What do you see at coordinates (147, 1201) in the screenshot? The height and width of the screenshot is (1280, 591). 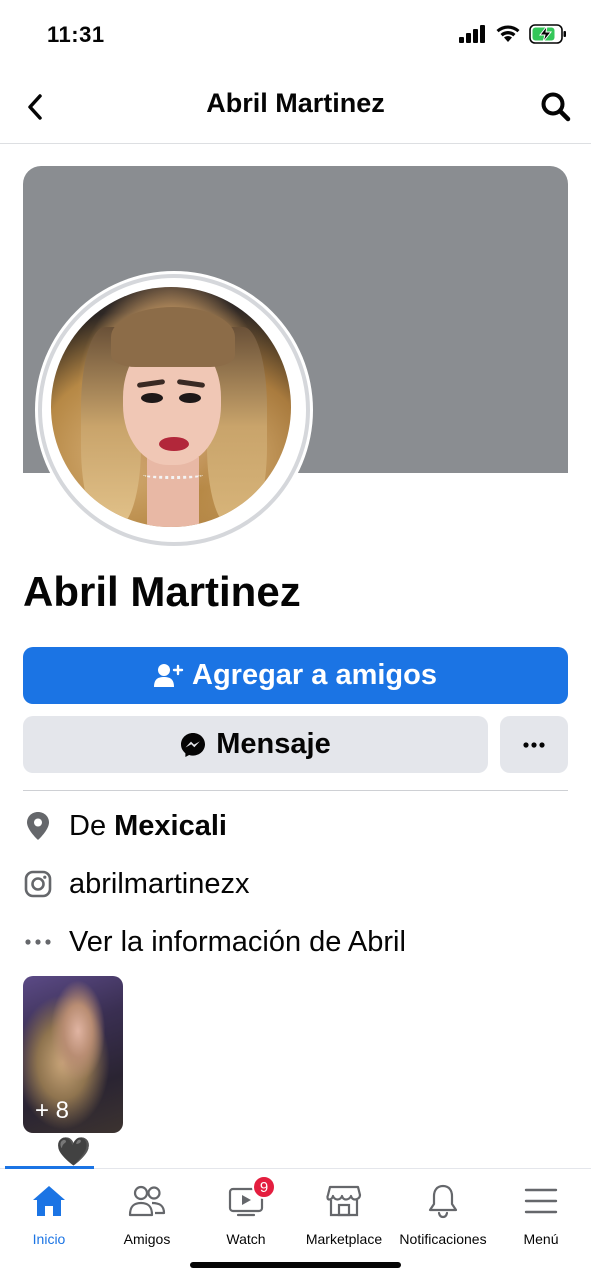 I see `friends-icon` at bounding box center [147, 1201].